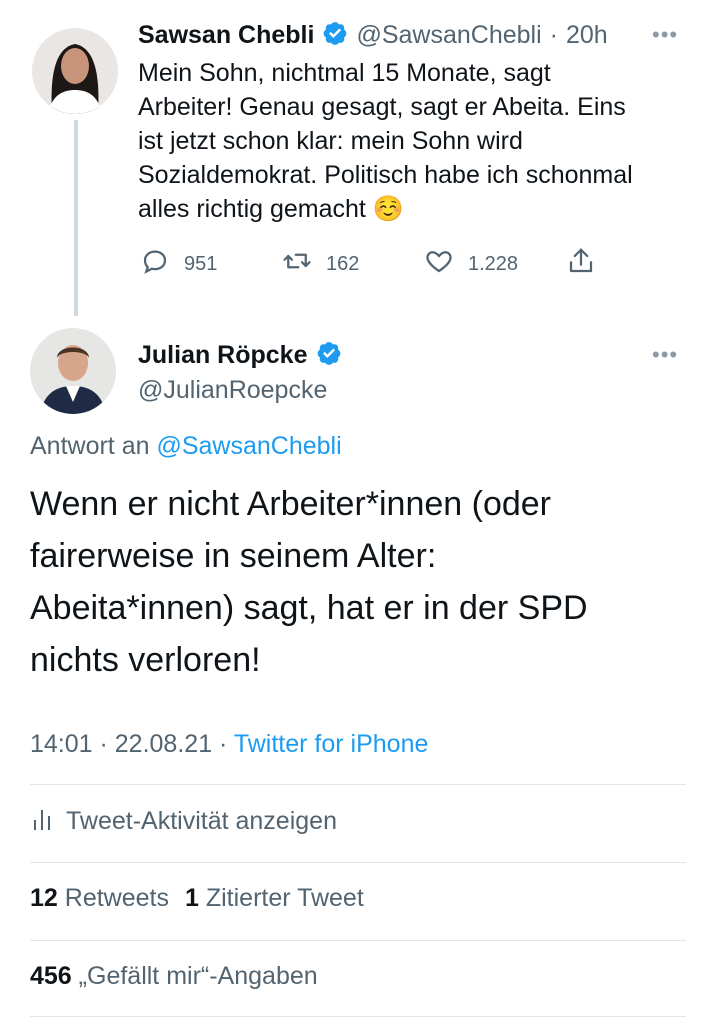 The width and height of the screenshot is (716, 1024). Describe the element at coordinates (201, 821) in the screenshot. I see `activity-label: Tweet-Aktivität anzeigen` at that location.